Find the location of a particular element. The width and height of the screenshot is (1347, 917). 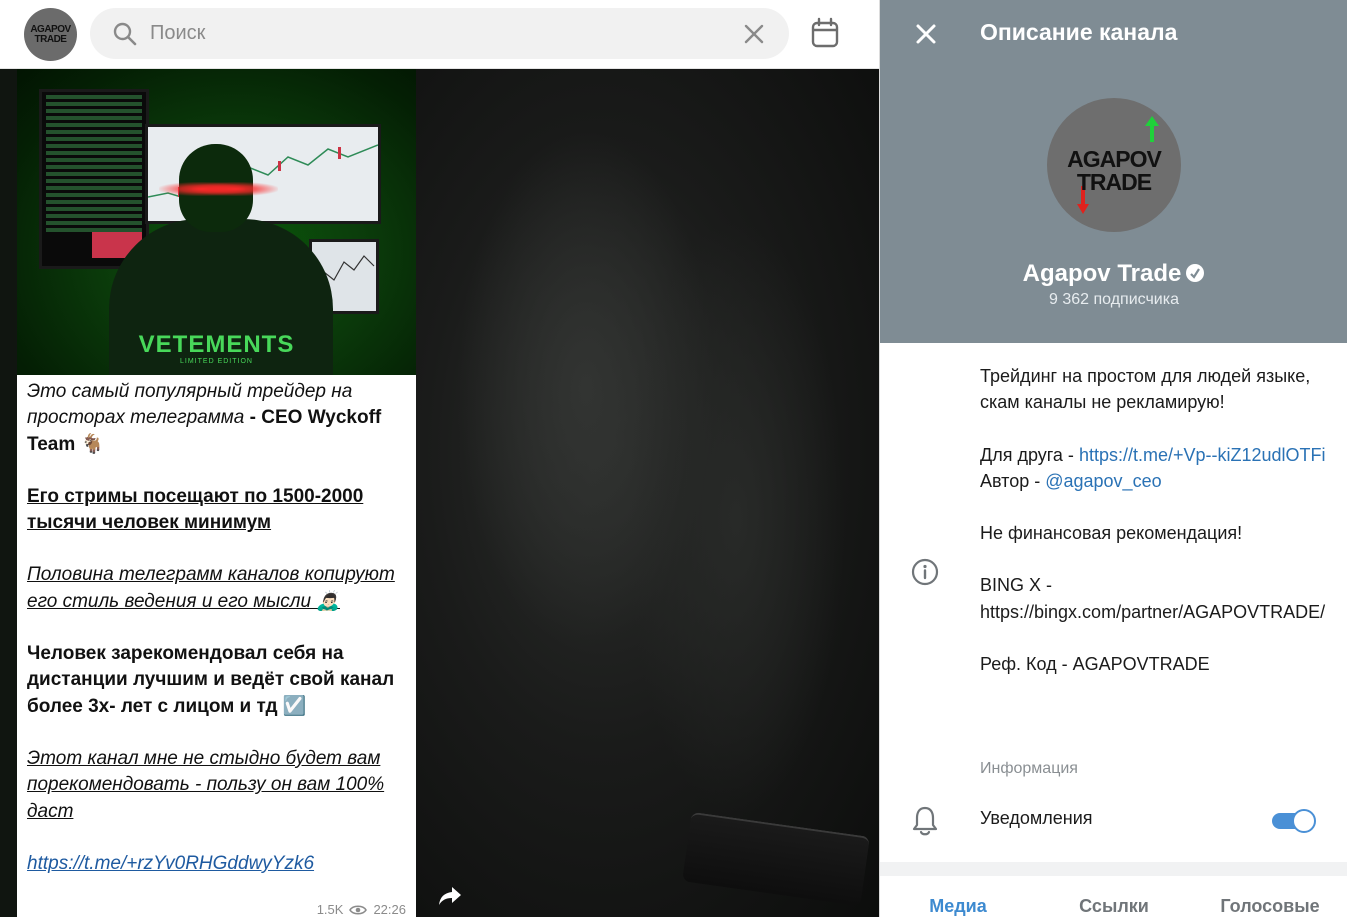

tab-voice: Голосовые is located at coordinates (1269, 896).